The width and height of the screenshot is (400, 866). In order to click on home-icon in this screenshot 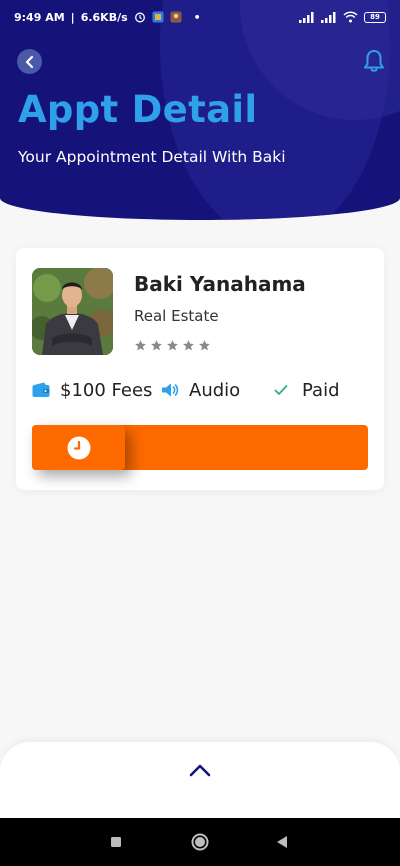, I will do `click(200, 842)`.